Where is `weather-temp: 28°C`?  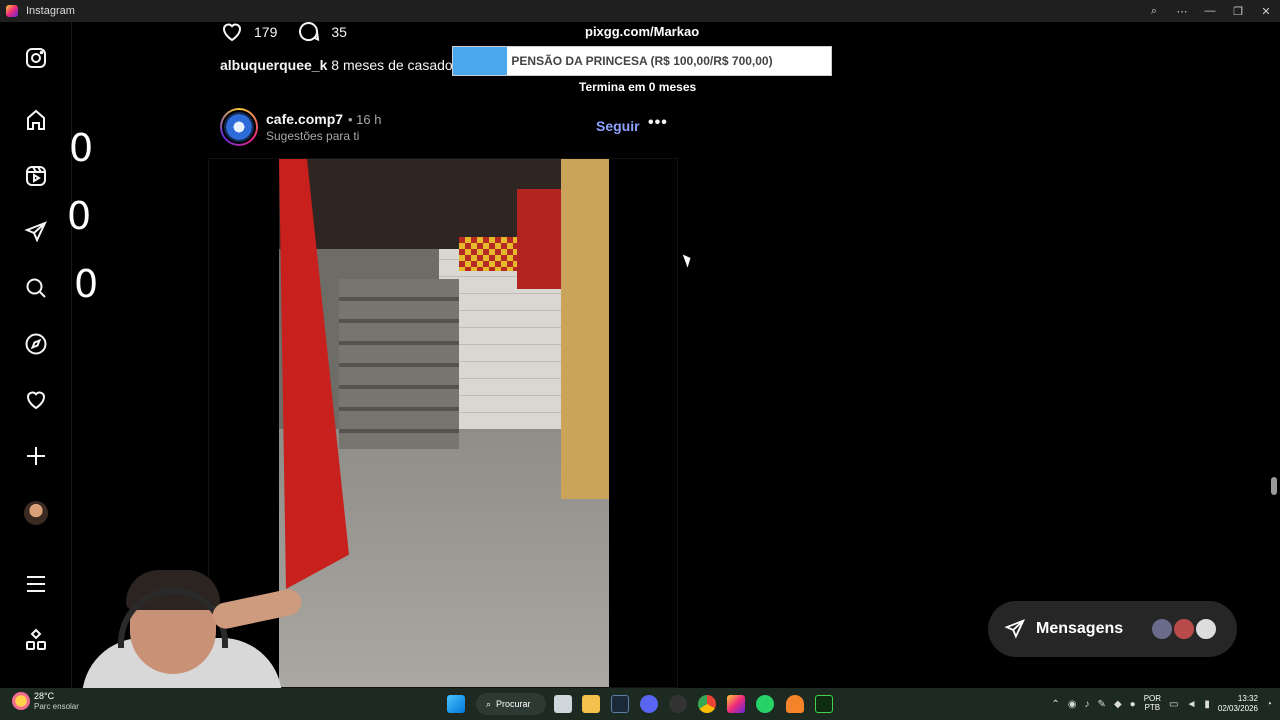
weather-temp: 28°C is located at coordinates (44, 696).